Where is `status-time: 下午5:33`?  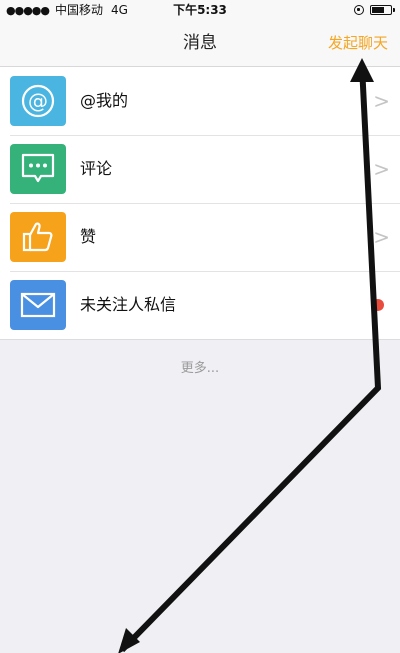 status-time: 下午5:33 is located at coordinates (200, 10).